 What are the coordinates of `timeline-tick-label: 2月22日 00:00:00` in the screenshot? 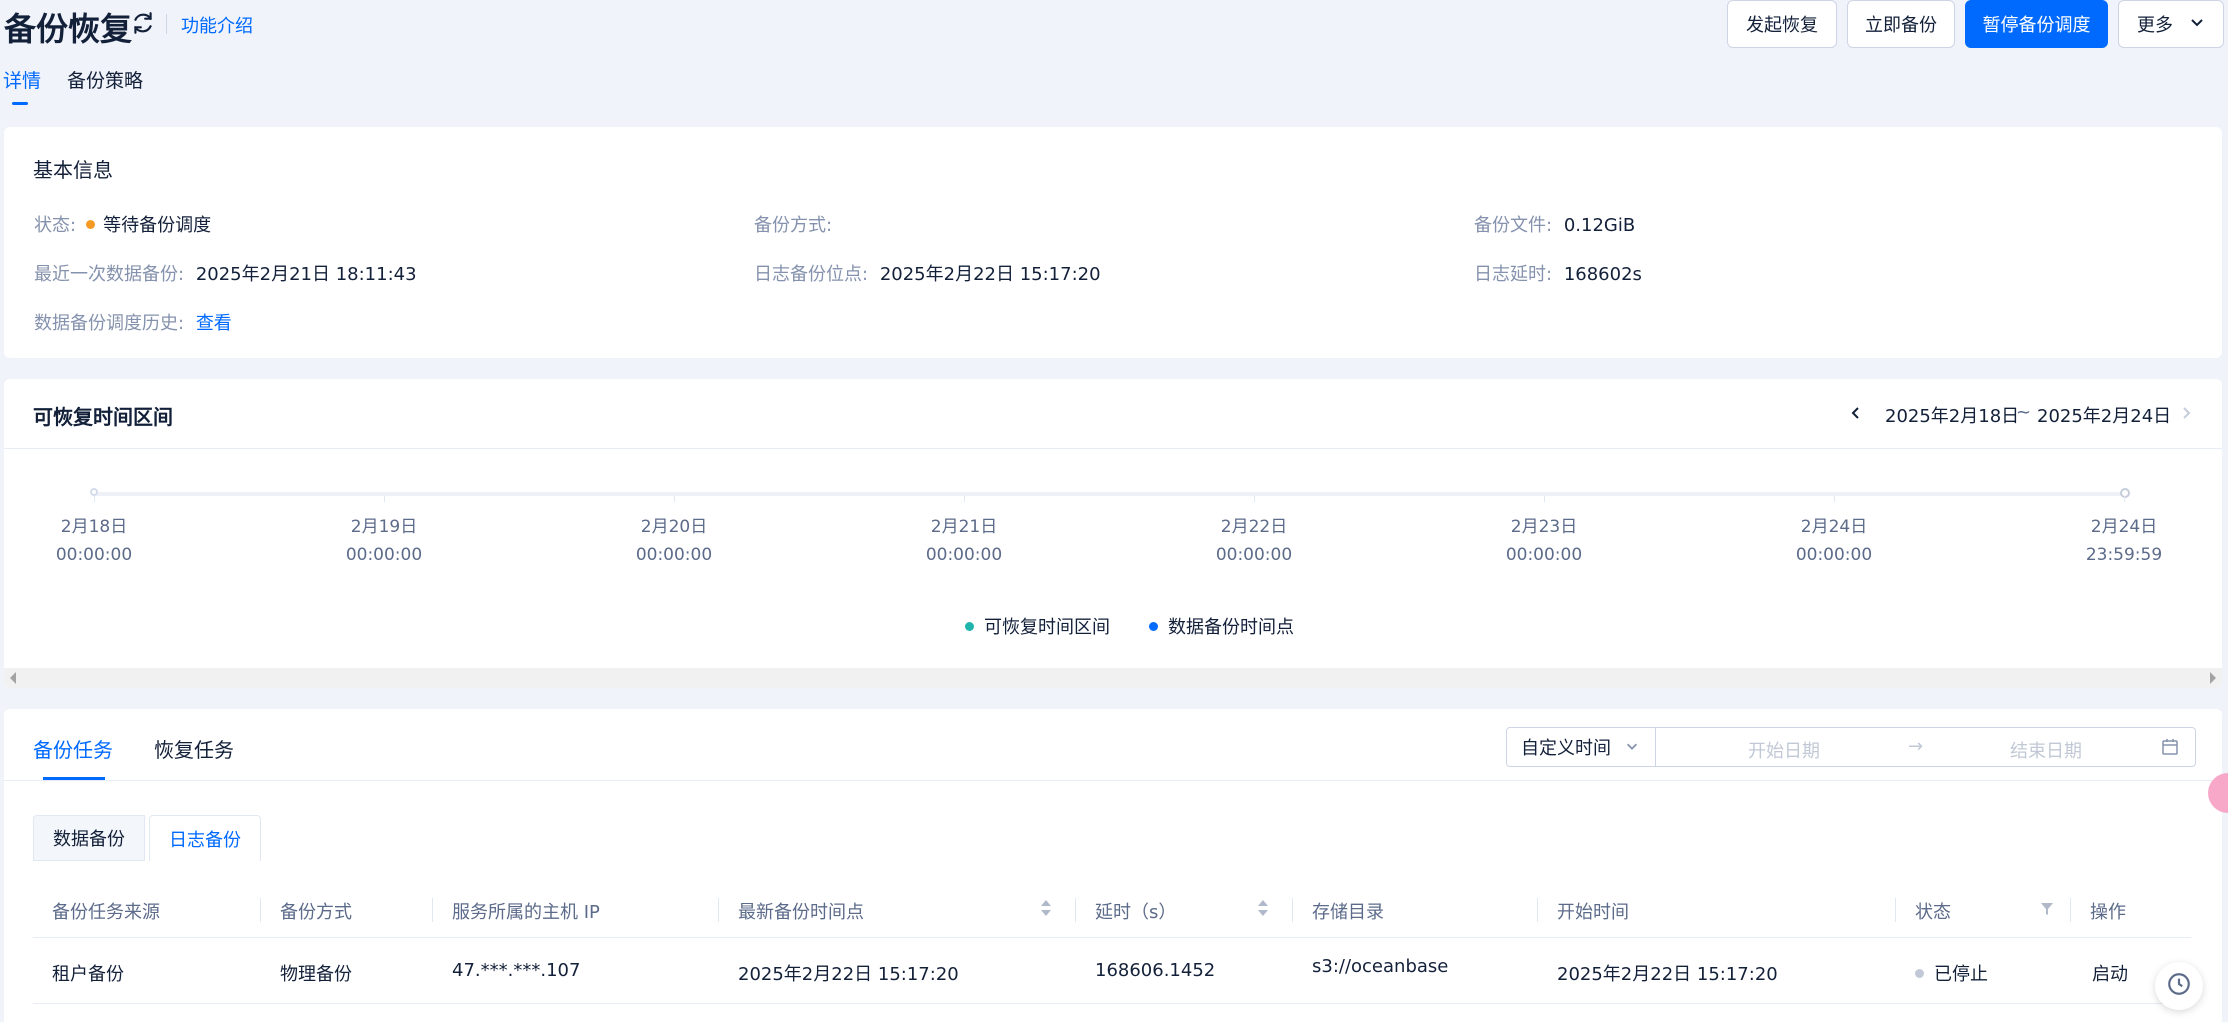 It's located at (1254, 541).